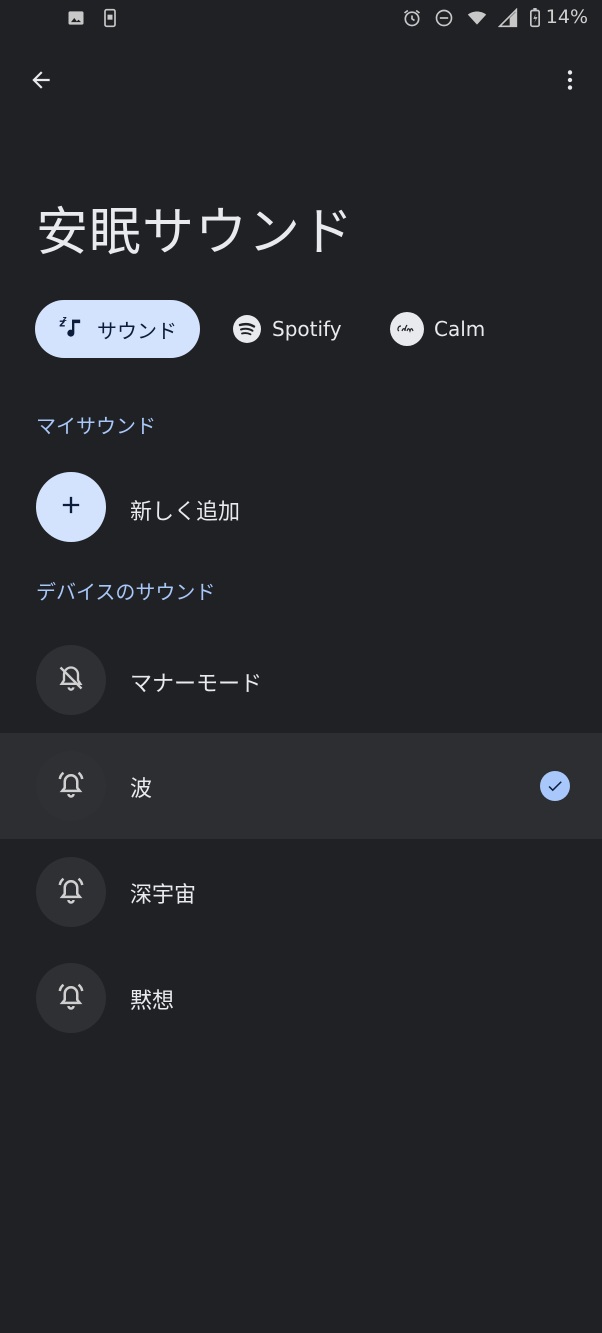 The width and height of the screenshot is (602, 1333). What do you see at coordinates (196, 684) in the screenshot?
I see `sound-item-label: マナーモード` at bounding box center [196, 684].